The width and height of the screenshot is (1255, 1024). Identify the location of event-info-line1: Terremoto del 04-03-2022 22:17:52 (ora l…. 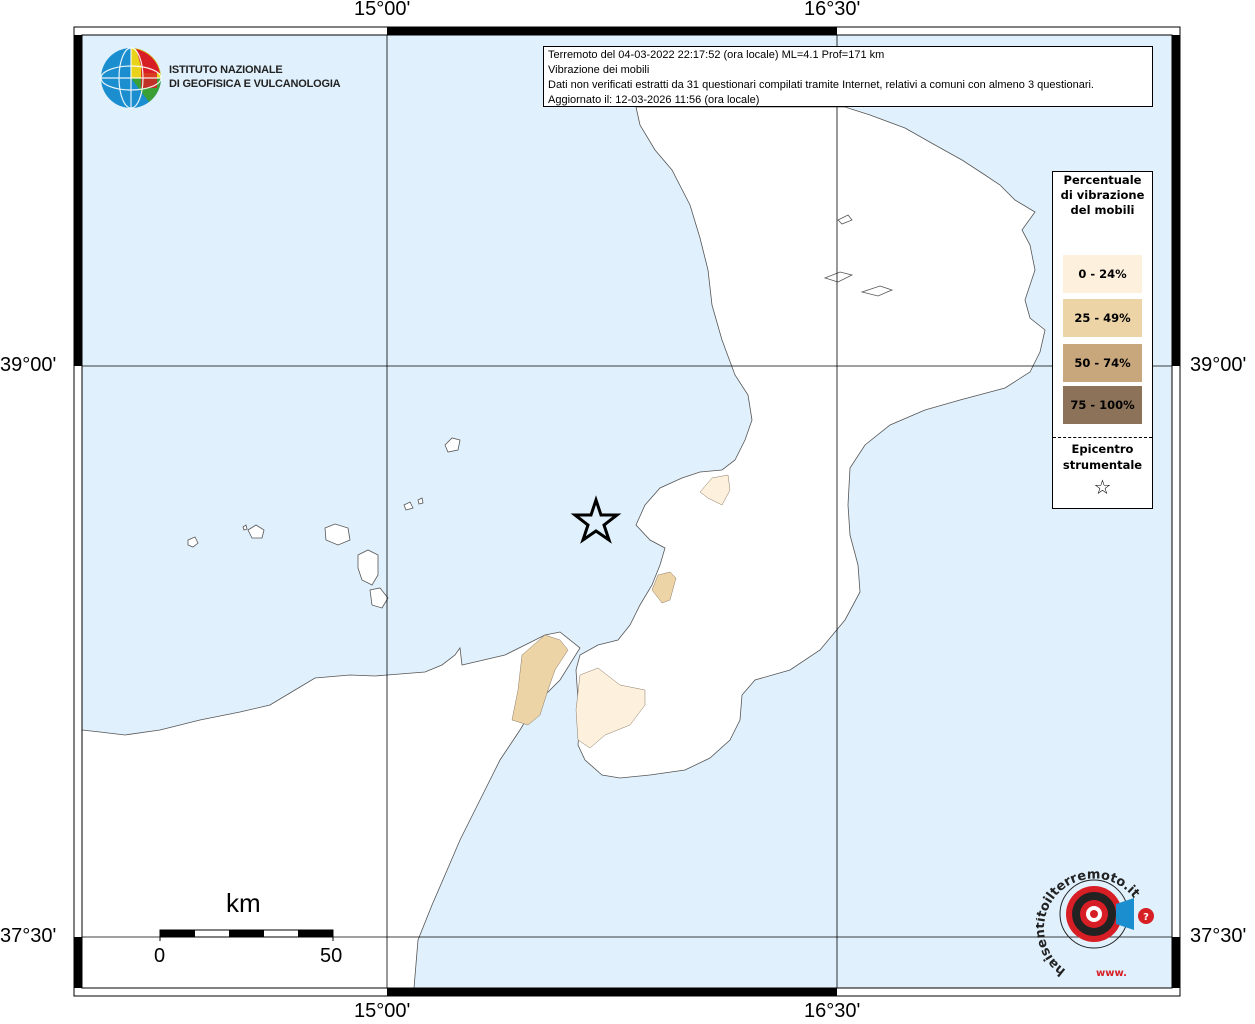
(716, 55).